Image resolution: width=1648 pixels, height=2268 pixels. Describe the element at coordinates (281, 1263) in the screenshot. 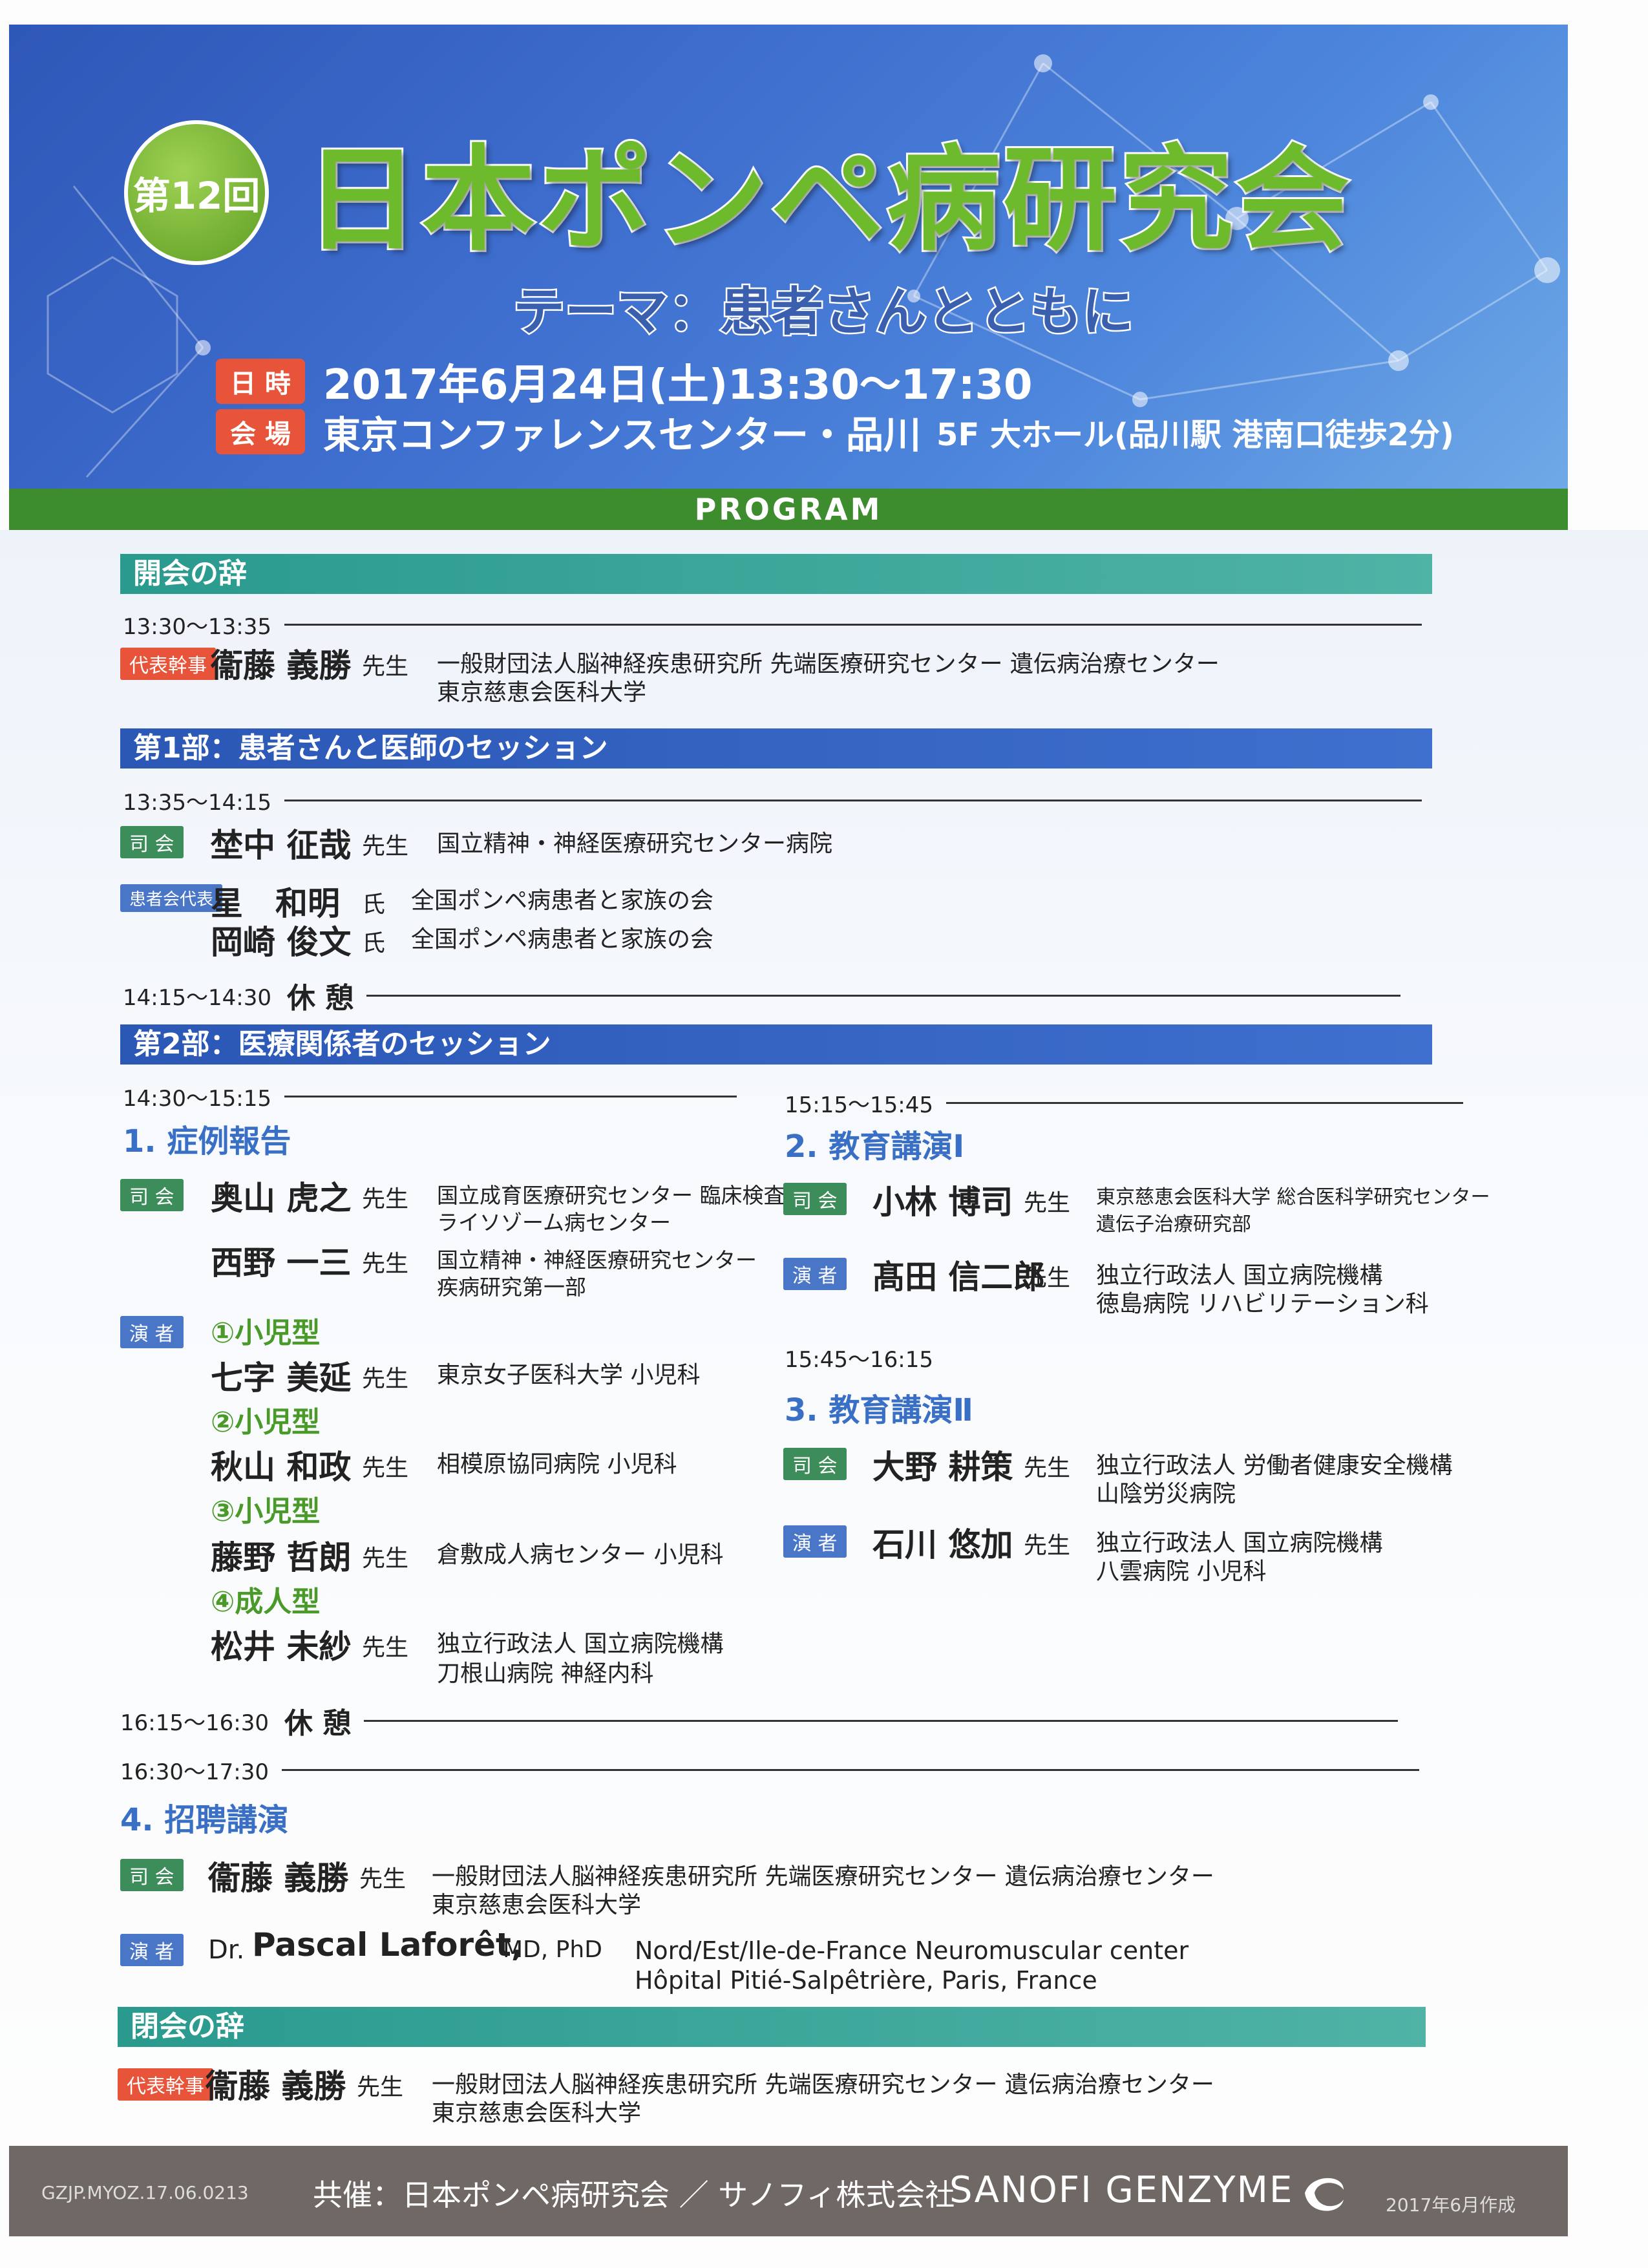

I see `person-name: 西野 一三` at that location.